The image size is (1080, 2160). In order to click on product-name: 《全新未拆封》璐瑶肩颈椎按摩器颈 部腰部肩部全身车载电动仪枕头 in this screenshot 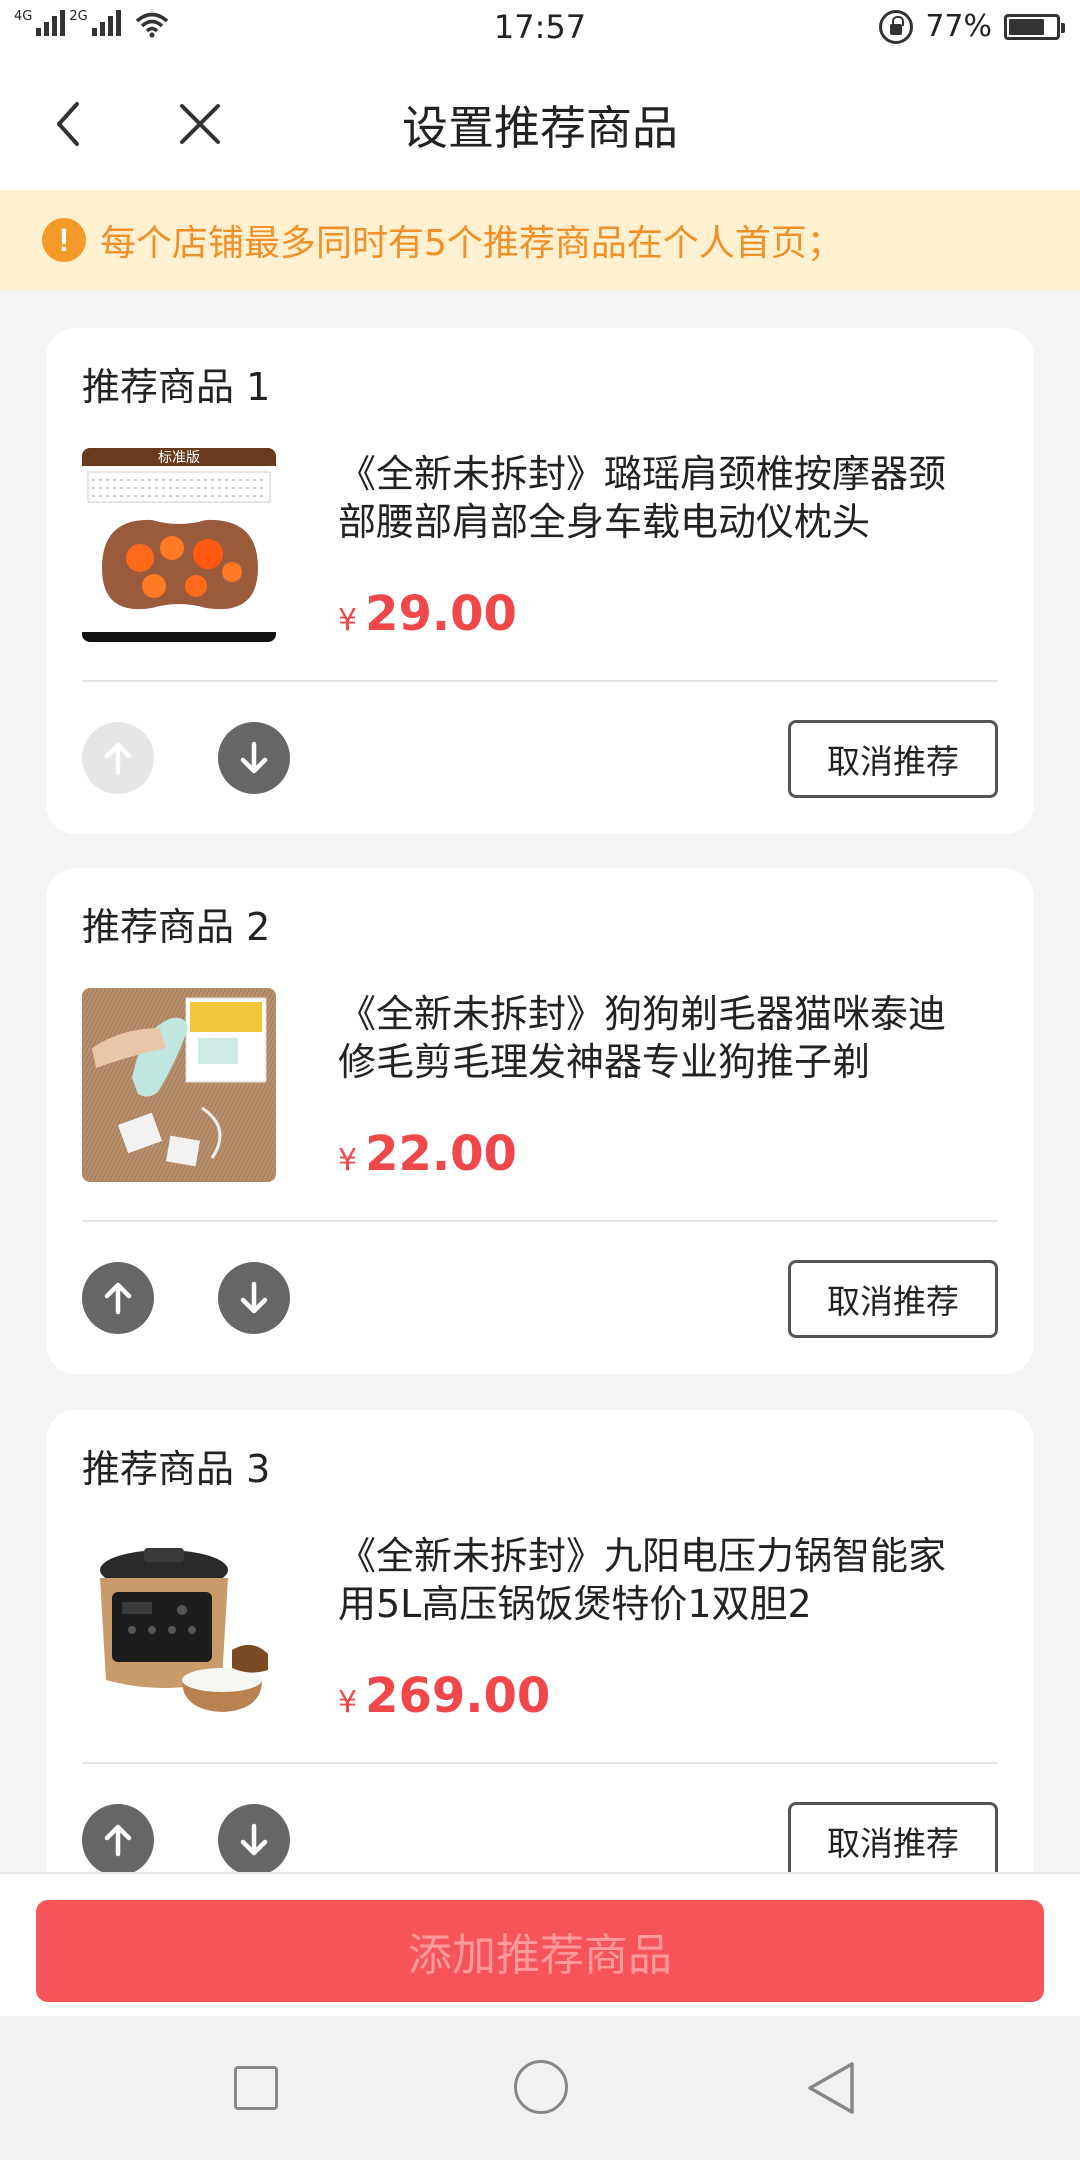, I will do `click(668, 498)`.